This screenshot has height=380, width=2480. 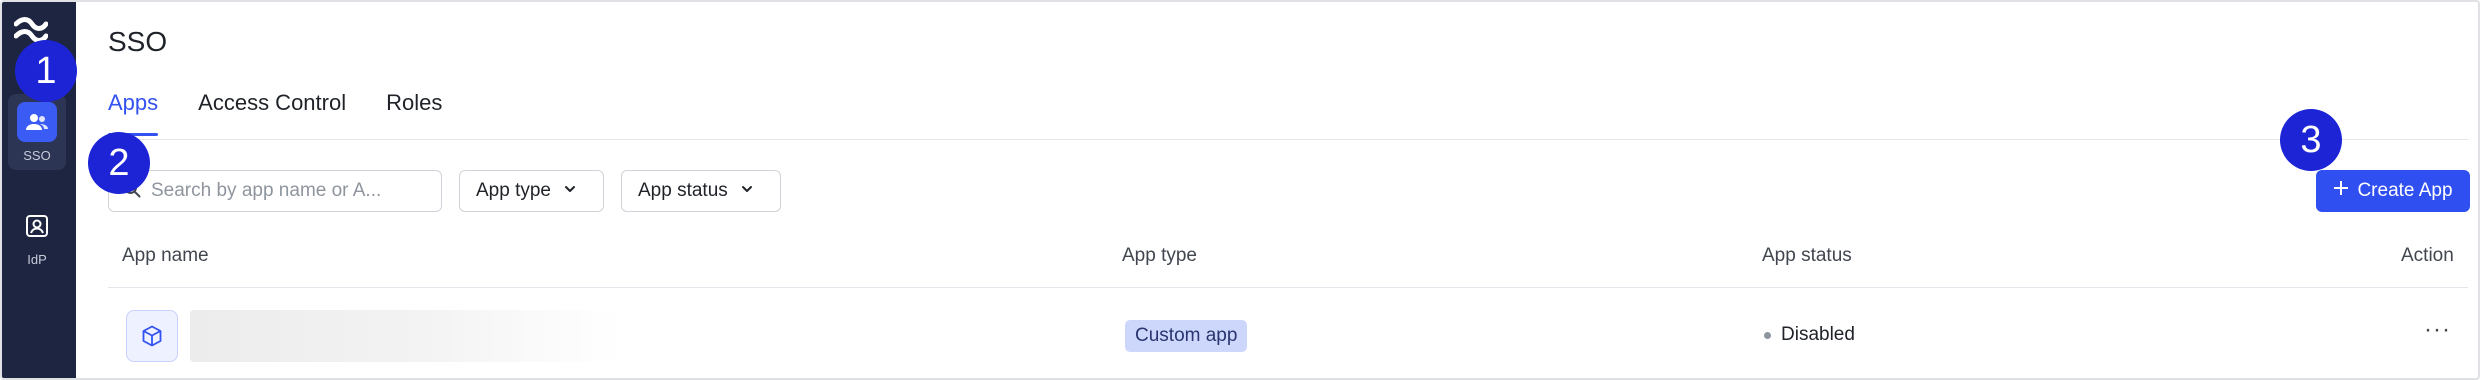 I want to click on create-app-label: Create App, so click(x=2405, y=190).